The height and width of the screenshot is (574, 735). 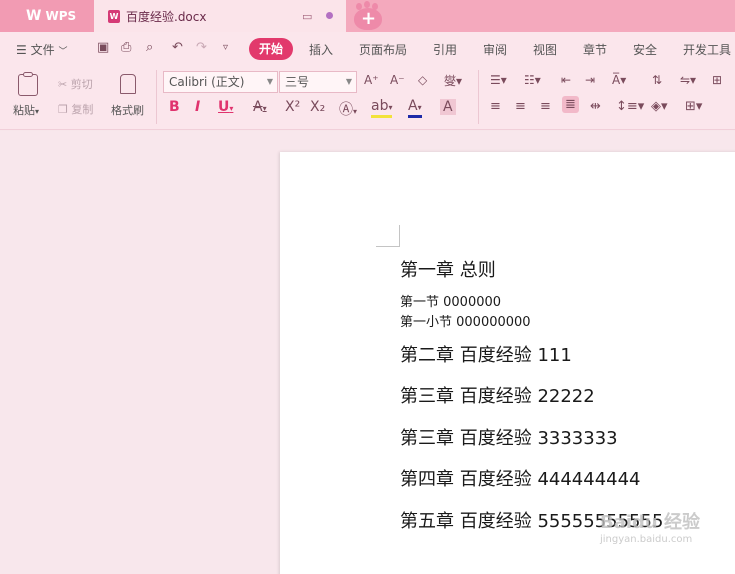 I want to click on line-spacing-icon: ↕≡▾, so click(x=630, y=106).